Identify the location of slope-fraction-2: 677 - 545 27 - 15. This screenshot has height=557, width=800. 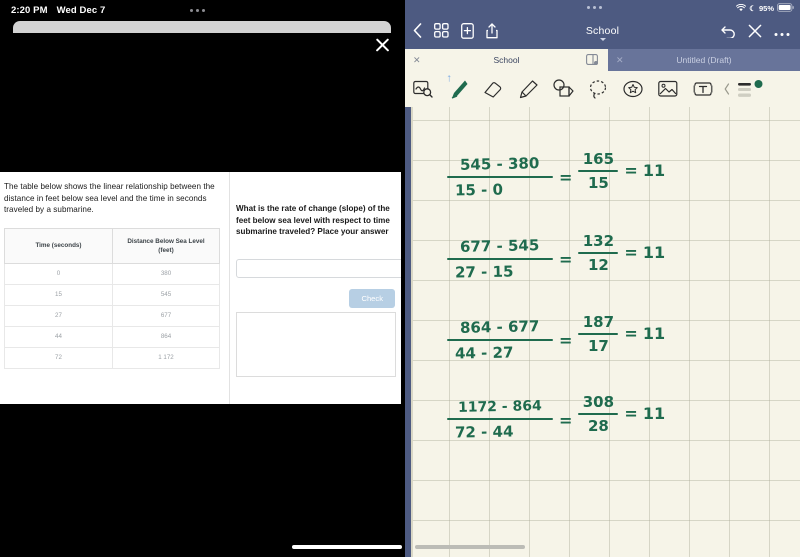
(500, 259).